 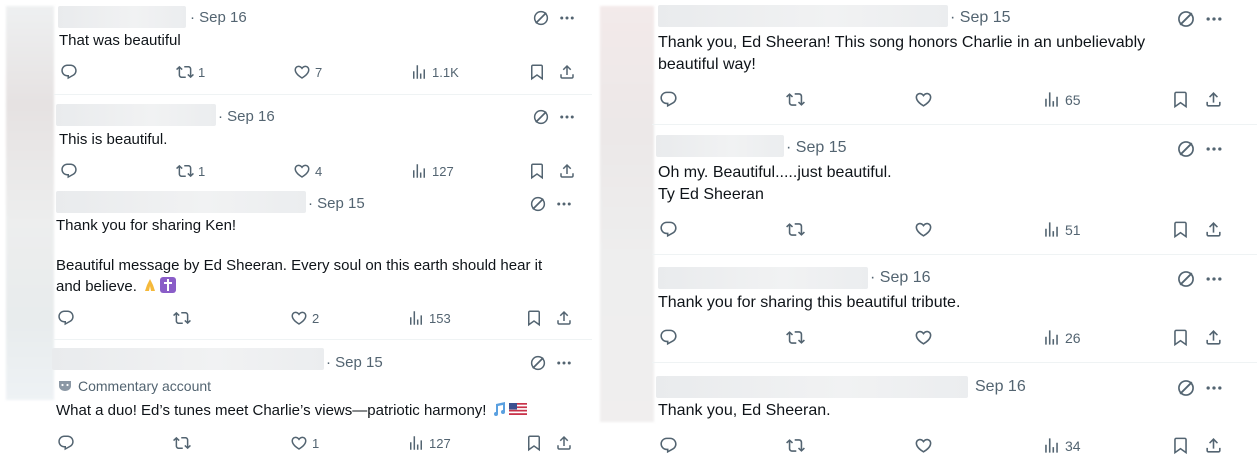 I want to click on views-button: 65, so click(x=1061, y=99).